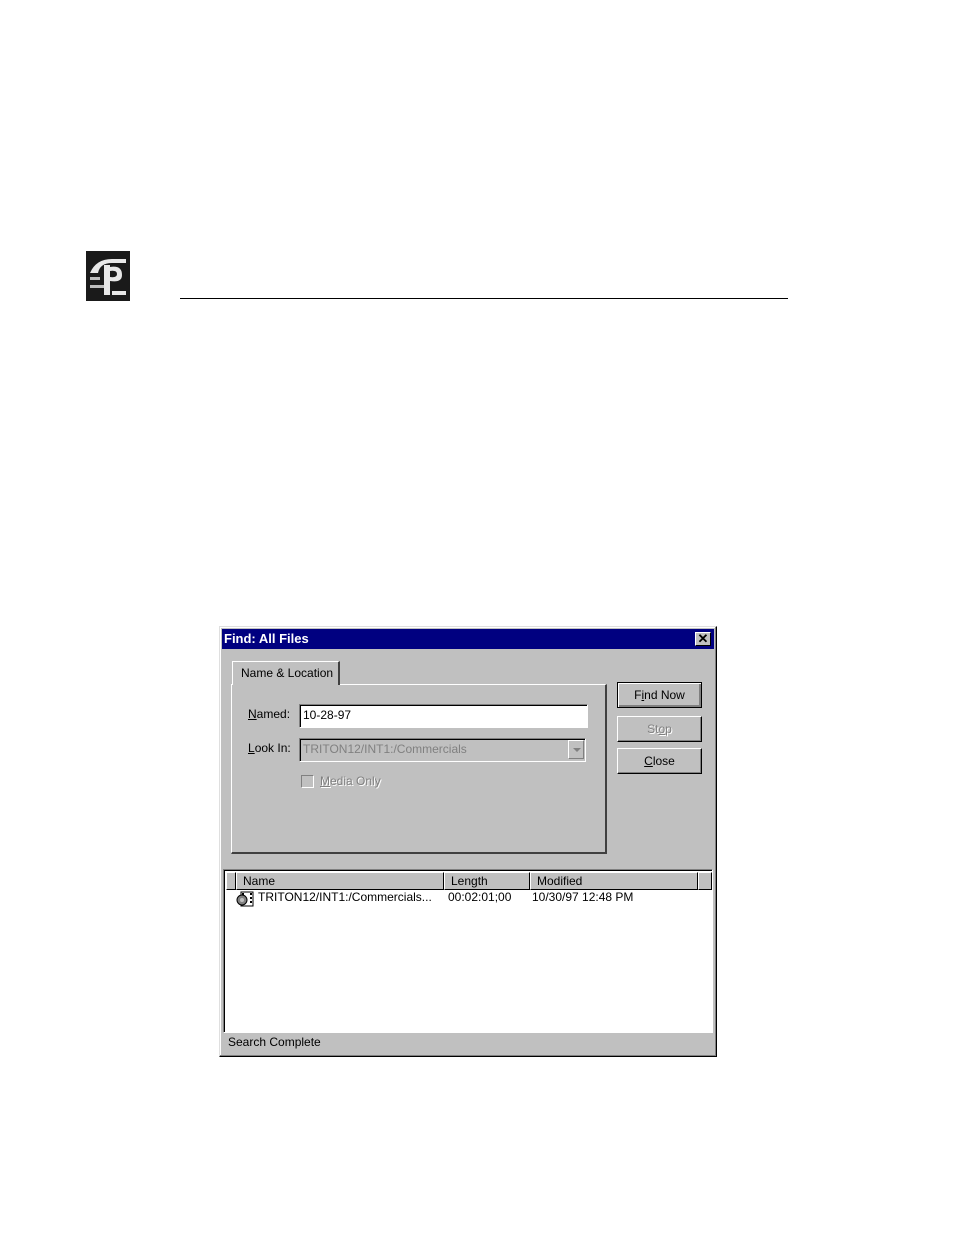 The image size is (954, 1235). Describe the element at coordinates (443, 716) in the screenshot. I see `named-input: 10-28-97` at that location.